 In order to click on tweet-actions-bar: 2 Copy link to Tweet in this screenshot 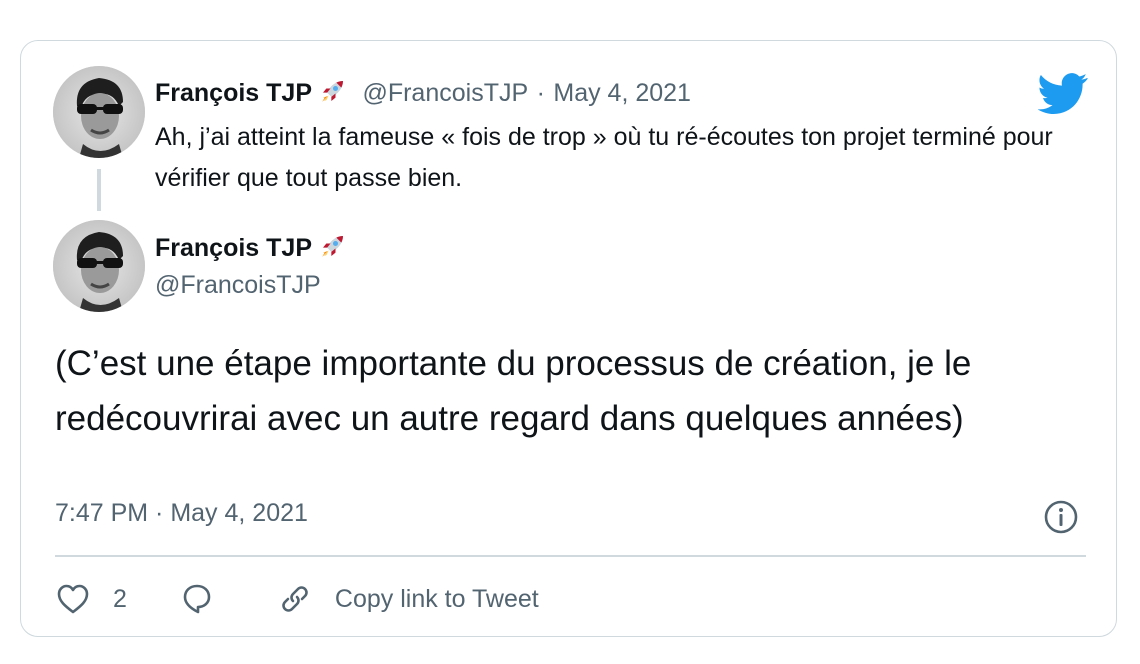, I will do `click(297, 599)`.